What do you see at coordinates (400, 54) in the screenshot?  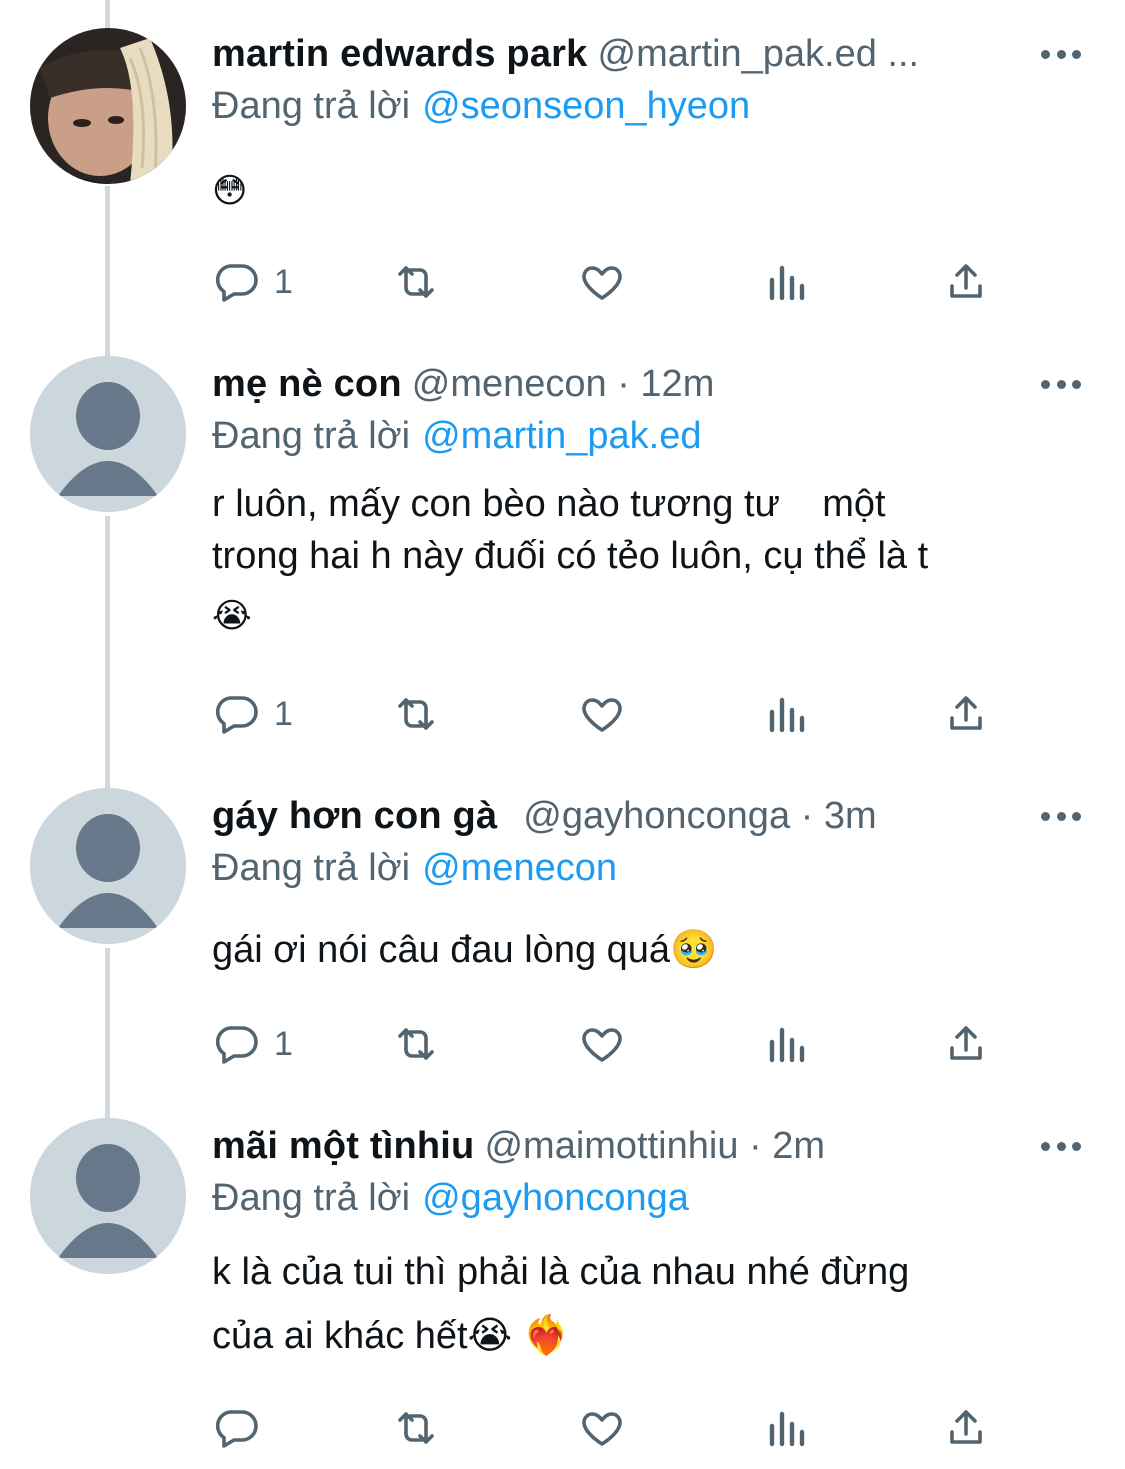 I see `display-name: martin edwards park` at bounding box center [400, 54].